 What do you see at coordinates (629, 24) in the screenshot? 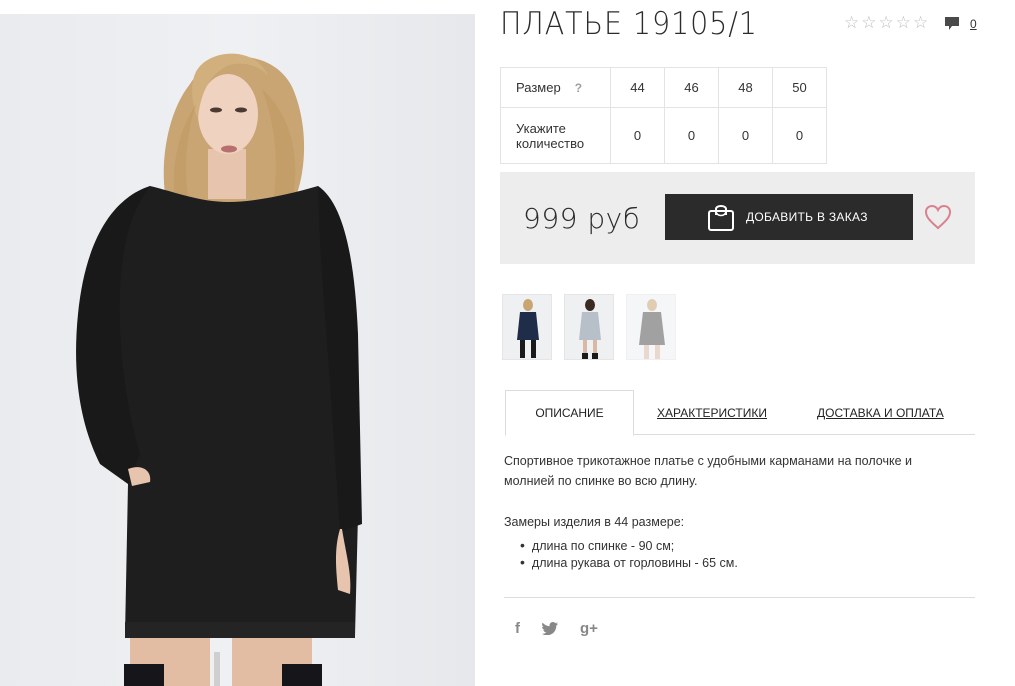
I see `product-title: ПЛАТЬЕ 19105/1` at bounding box center [629, 24].